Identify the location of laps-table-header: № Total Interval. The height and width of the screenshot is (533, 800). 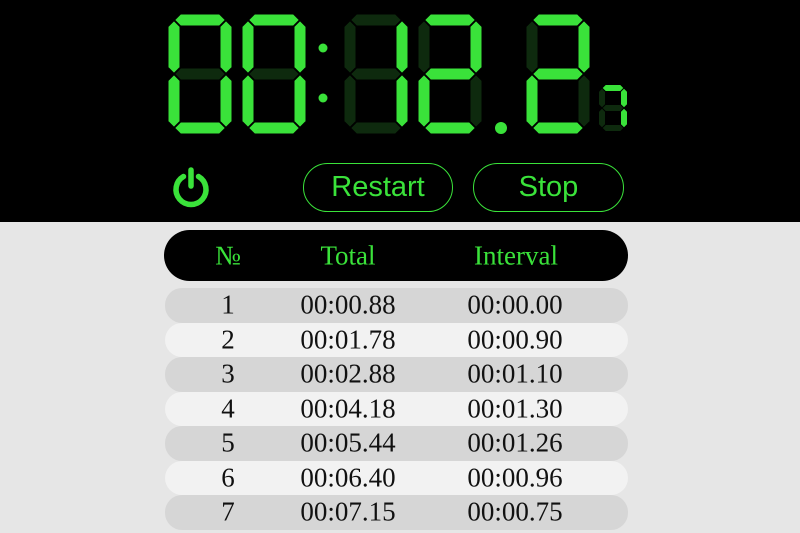
(396, 255).